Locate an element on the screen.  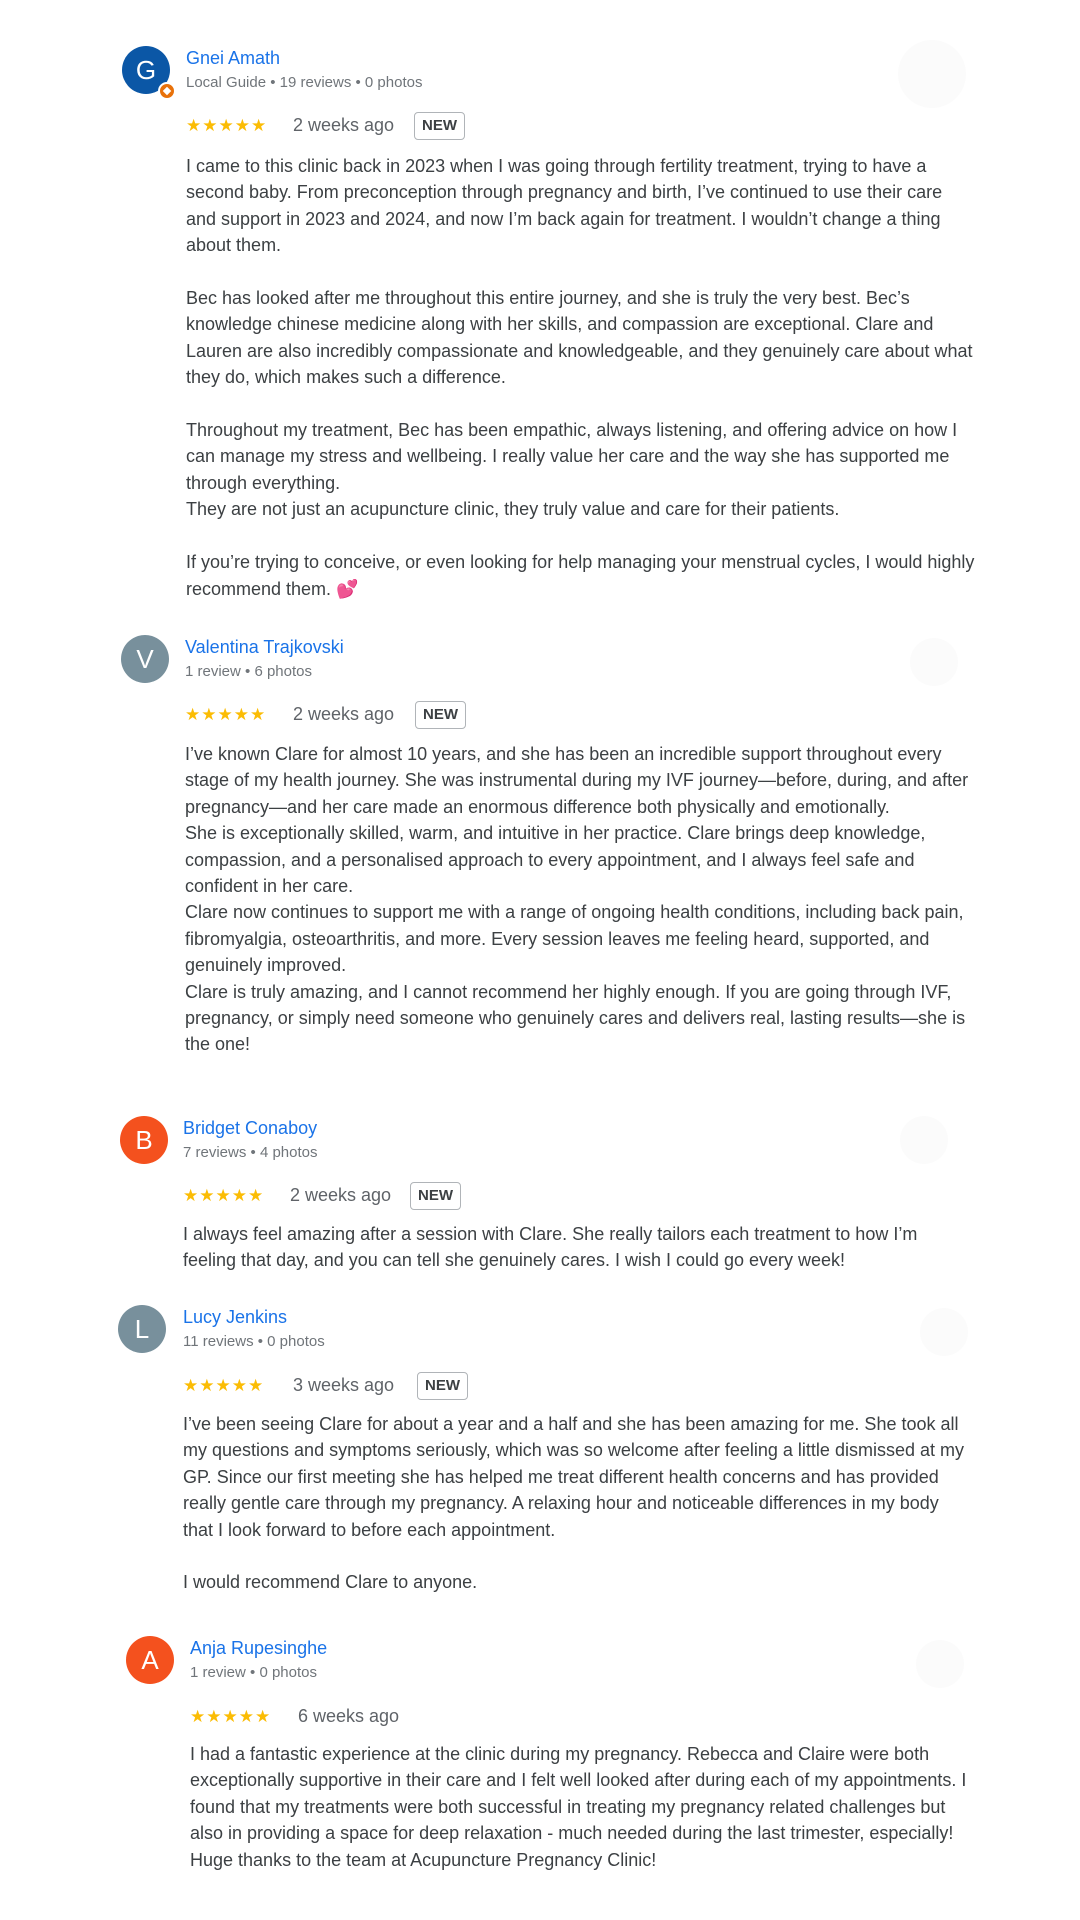
reviewer-name: Bridget Conaboy is located at coordinates (250, 1128).